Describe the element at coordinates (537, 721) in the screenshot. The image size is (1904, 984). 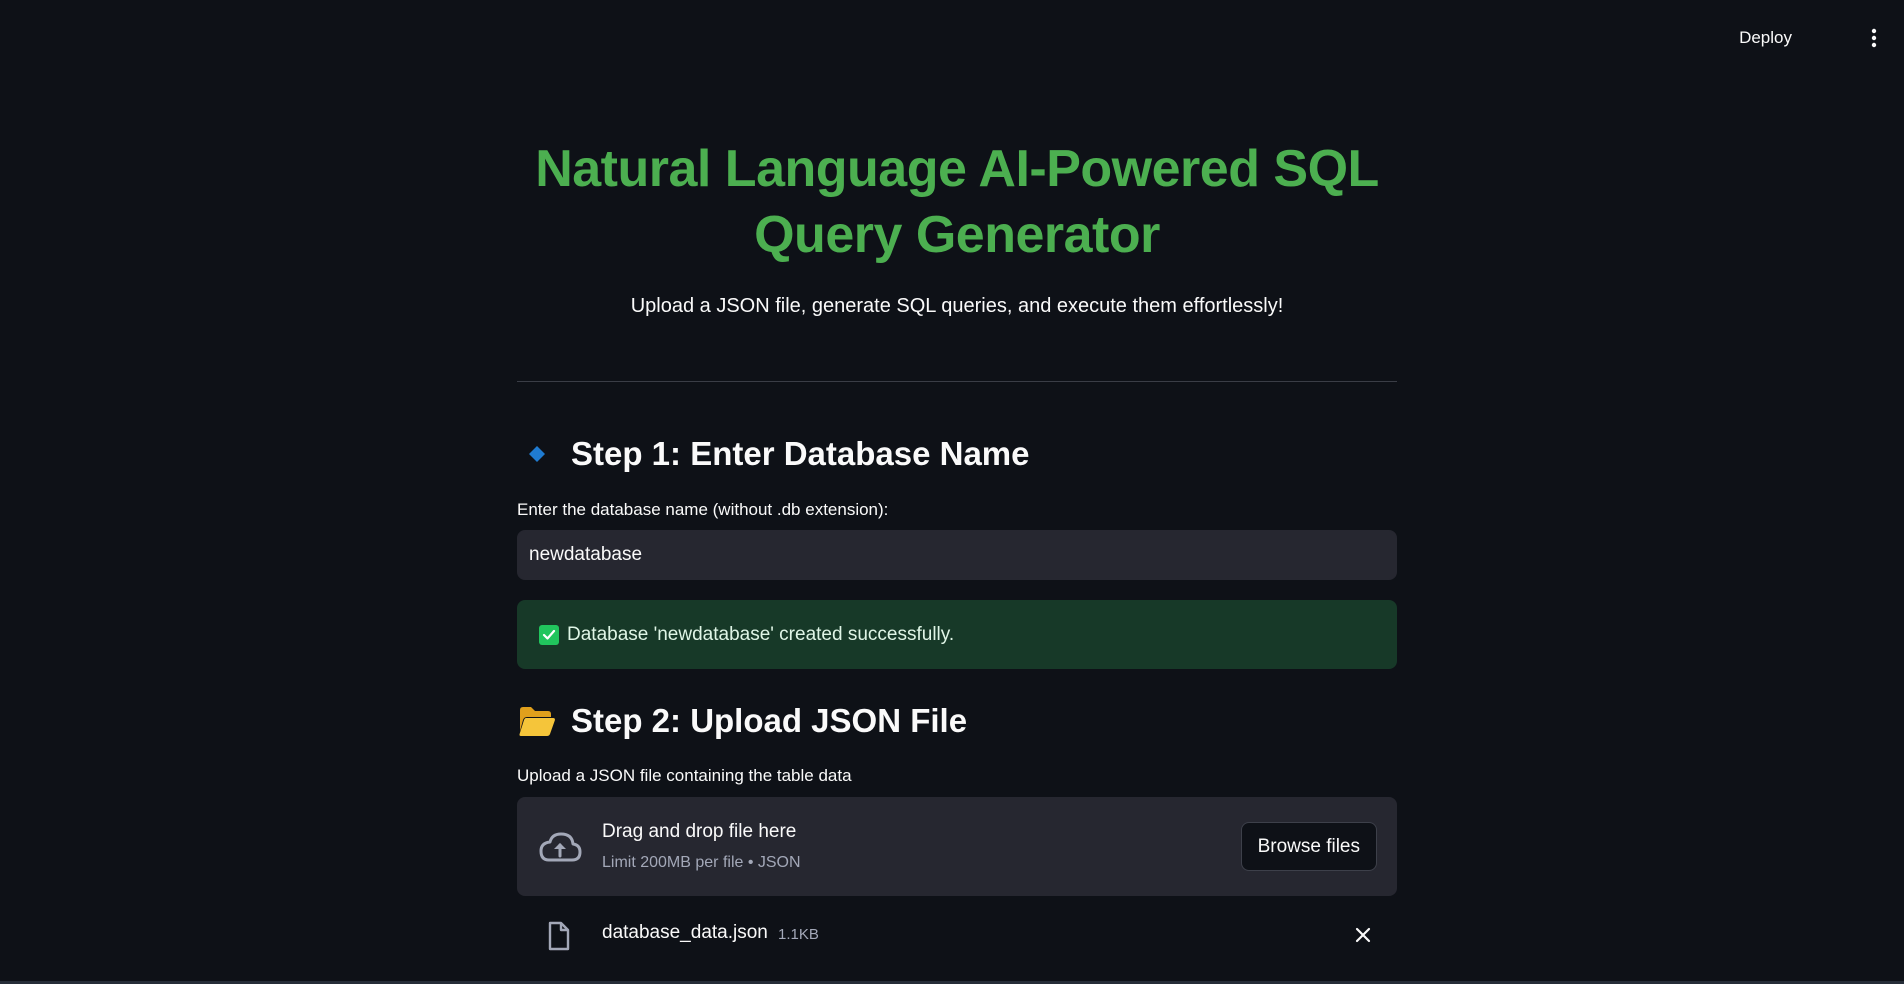
I see `open-folder-icon` at that location.